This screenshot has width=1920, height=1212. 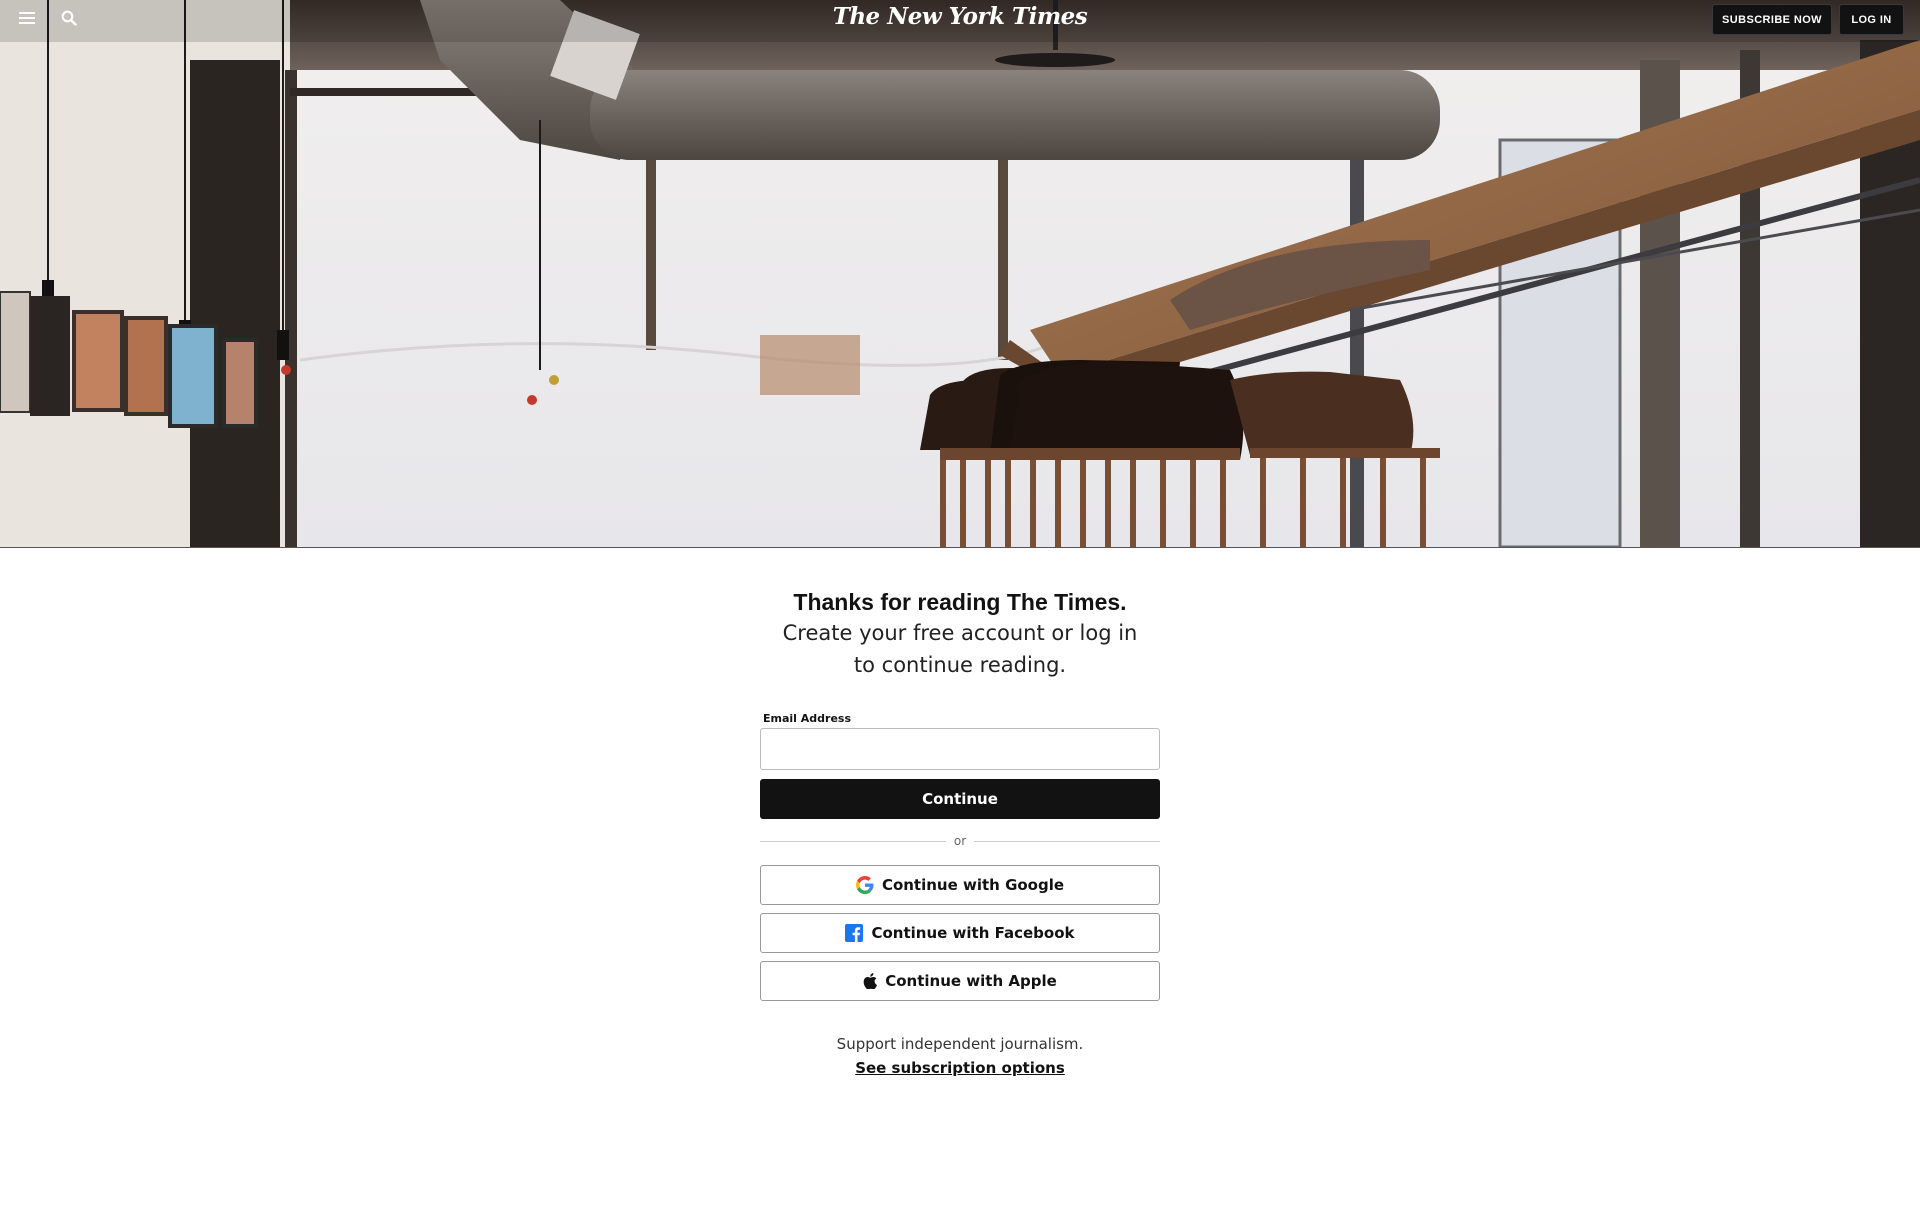 I want to click on divider-line-right, so click(x=1067, y=841).